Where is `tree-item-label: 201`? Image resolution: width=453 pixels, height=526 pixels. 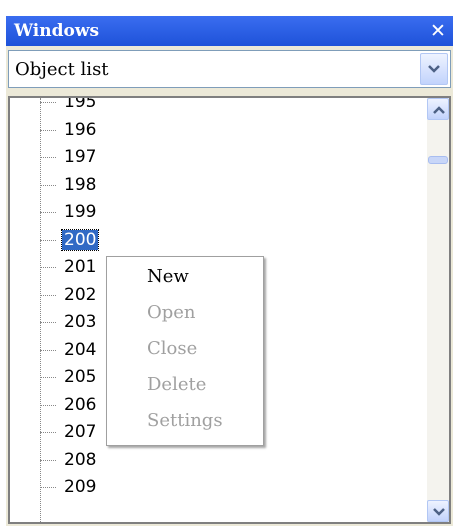
tree-item-label: 201 is located at coordinates (80, 267).